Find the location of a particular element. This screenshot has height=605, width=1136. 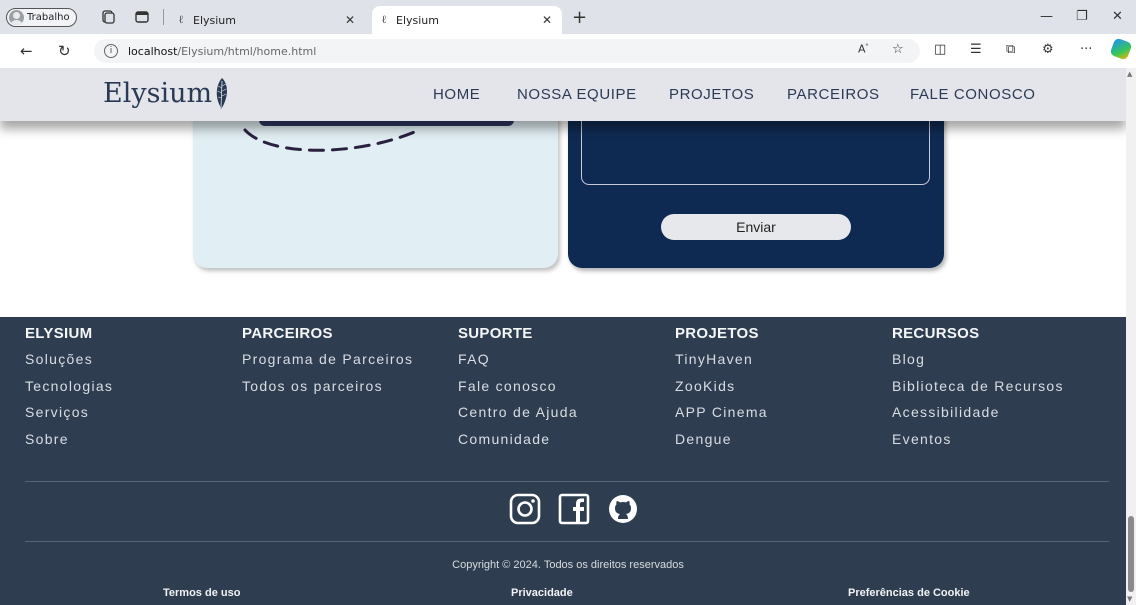

nav-parceiros: PARCEIROS is located at coordinates (833, 94).